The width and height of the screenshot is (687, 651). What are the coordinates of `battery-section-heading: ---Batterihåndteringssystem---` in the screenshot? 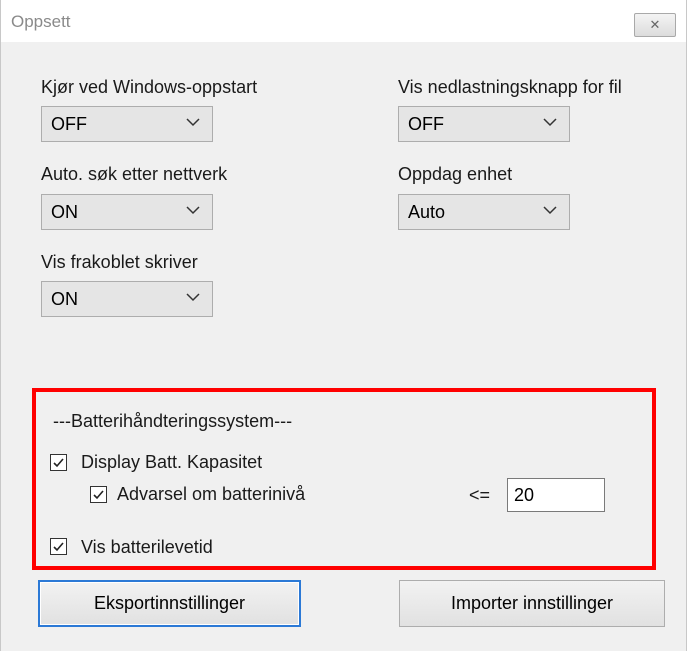 It's located at (173, 421).